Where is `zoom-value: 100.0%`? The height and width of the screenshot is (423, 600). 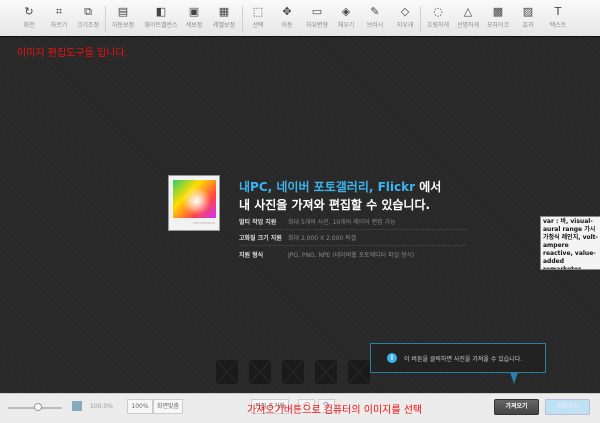
zoom-value: 100.0% is located at coordinates (101, 406).